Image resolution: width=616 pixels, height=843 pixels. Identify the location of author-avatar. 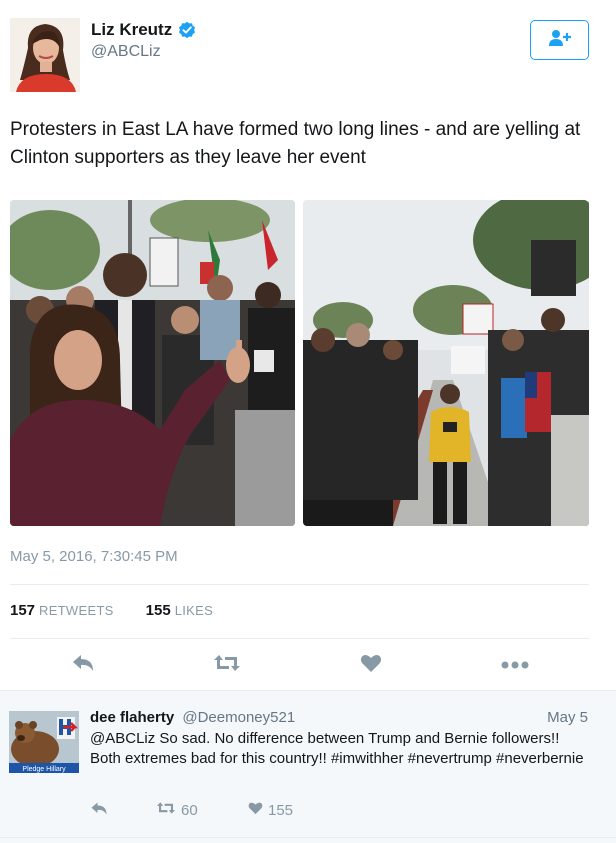
(45, 55).